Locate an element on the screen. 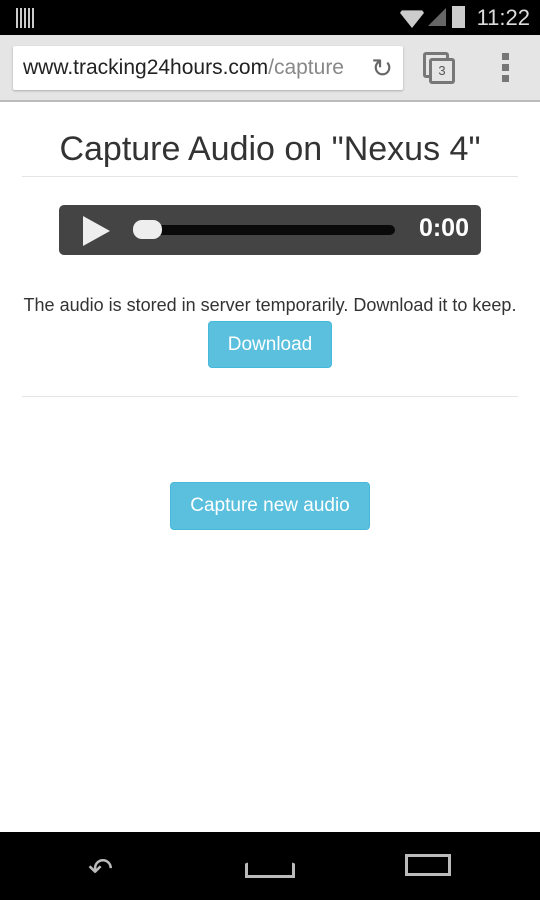 This screenshot has width=540, height=900. notification-icon is located at coordinates (25, 18).